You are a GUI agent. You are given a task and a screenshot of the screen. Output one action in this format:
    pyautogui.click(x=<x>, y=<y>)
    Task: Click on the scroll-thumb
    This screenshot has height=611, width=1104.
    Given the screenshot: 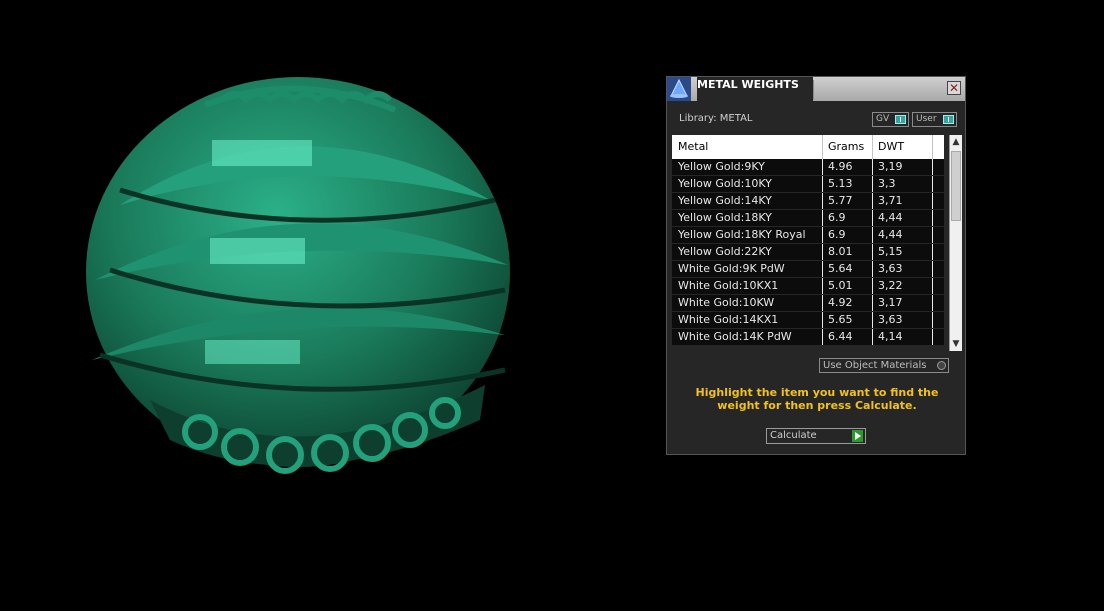 What is the action you would take?
    pyautogui.click(x=956, y=186)
    